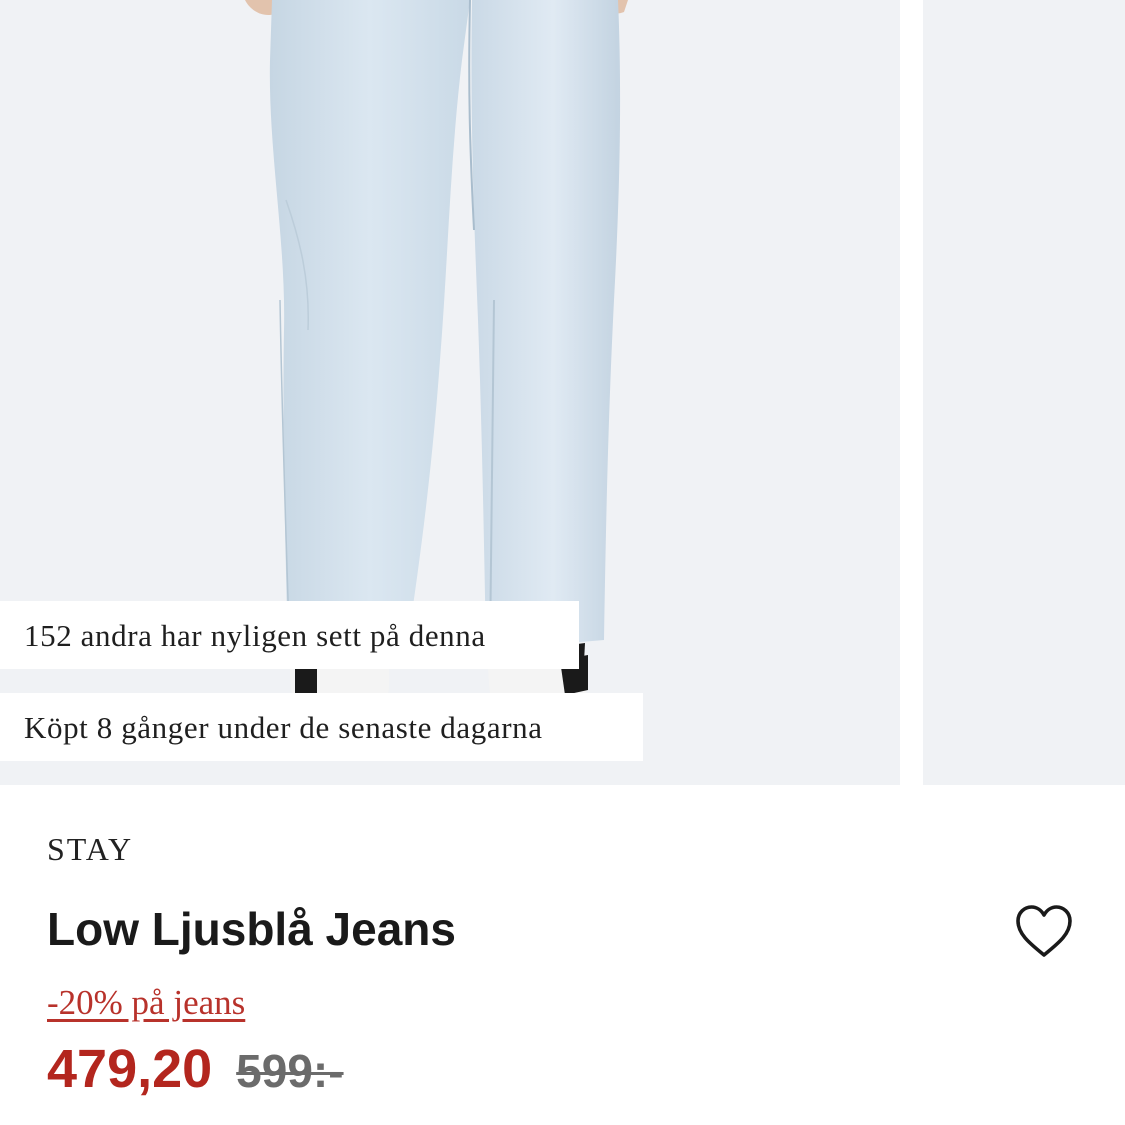 The image size is (1125, 1125). I want to click on heart-outline-icon, so click(1044, 931).